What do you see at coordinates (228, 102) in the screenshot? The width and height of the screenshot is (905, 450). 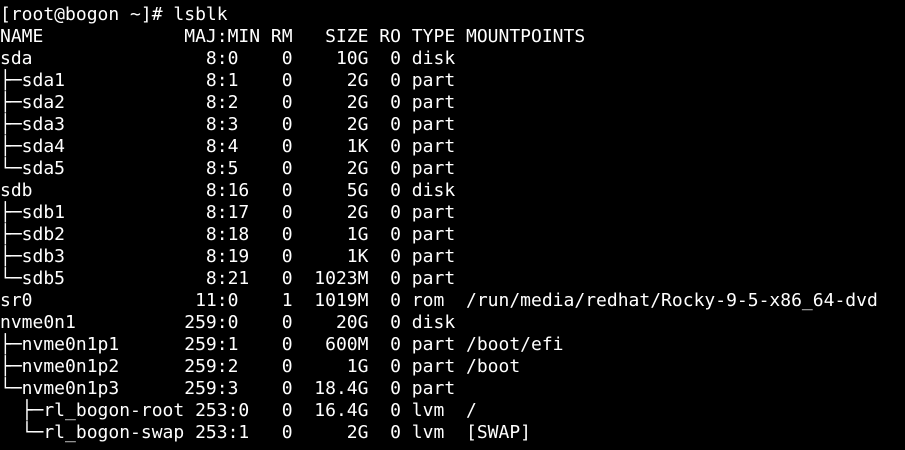 I see `device-row-sda2: ├─sda2 8:2 0 2G 0 part` at bounding box center [228, 102].